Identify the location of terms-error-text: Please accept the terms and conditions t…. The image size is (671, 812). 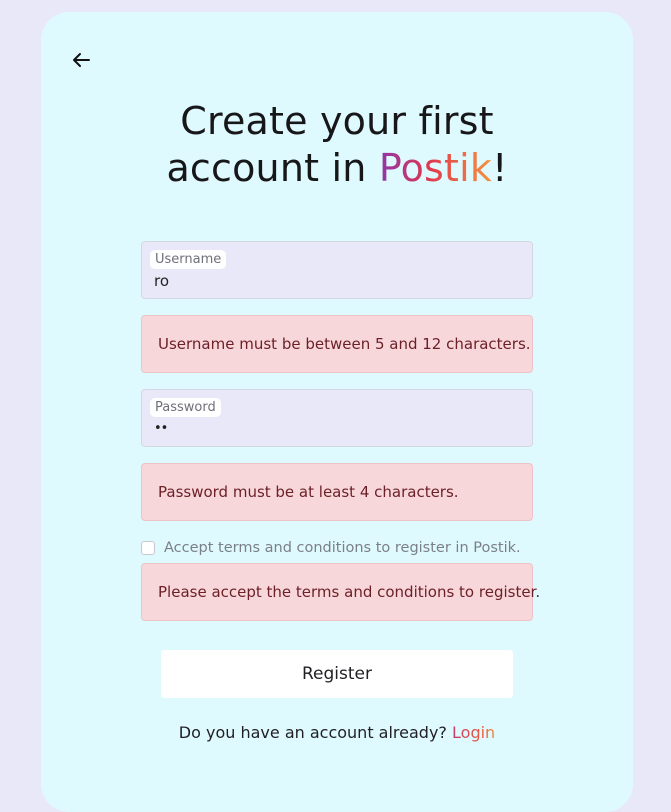
(349, 592).